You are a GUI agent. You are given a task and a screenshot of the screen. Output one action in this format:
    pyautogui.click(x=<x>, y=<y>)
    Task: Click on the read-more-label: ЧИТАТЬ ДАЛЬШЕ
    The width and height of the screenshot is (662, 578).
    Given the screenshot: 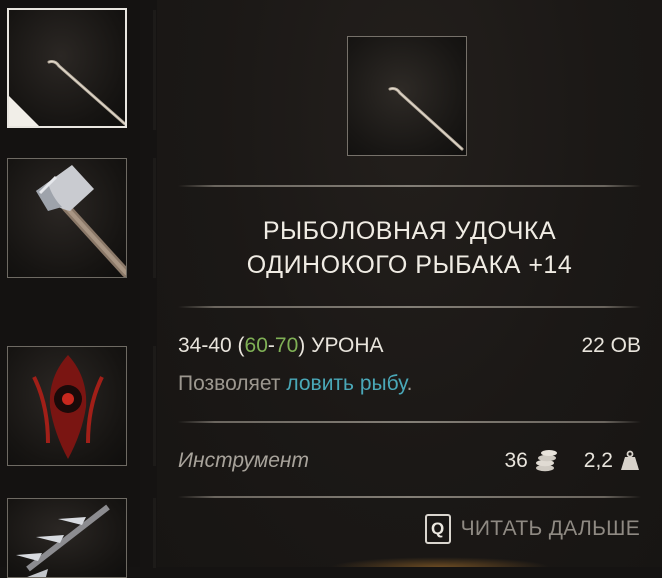 What is the action you would take?
    pyautogui.click(x=550, y=528)
    